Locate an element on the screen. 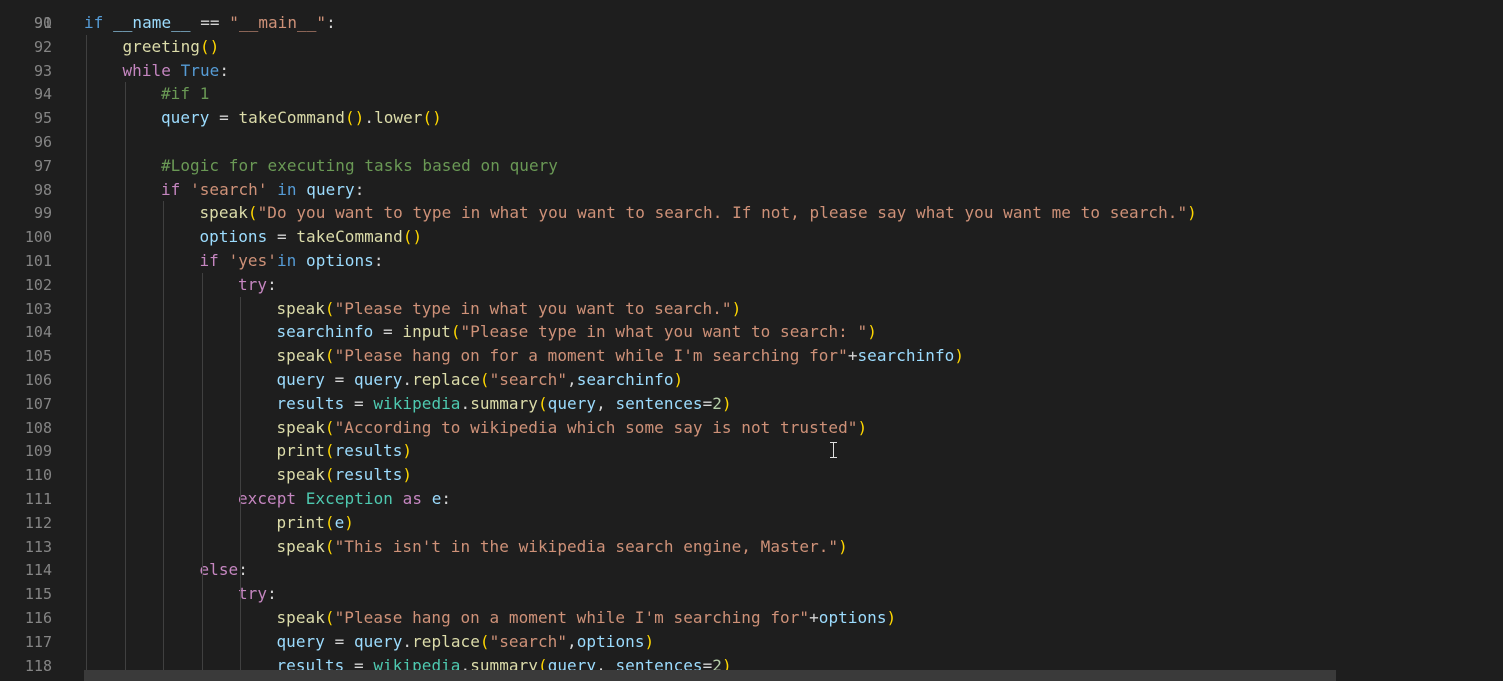  line-number: 98 is located at coordinates (42, 189).